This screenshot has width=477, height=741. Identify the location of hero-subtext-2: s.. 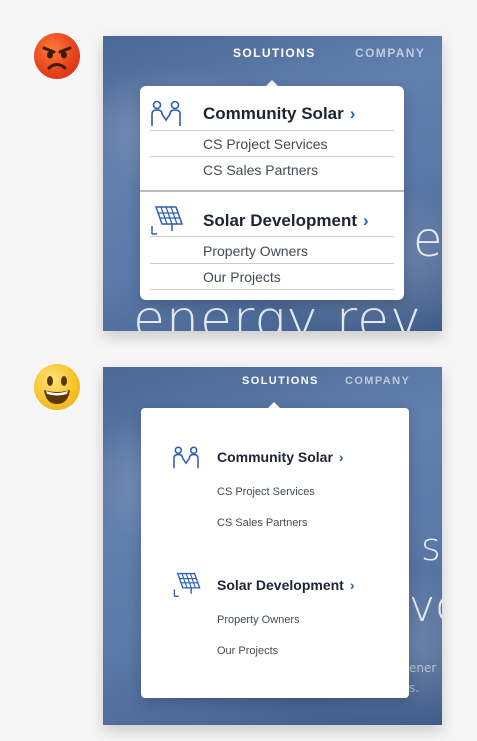
(414, 688).